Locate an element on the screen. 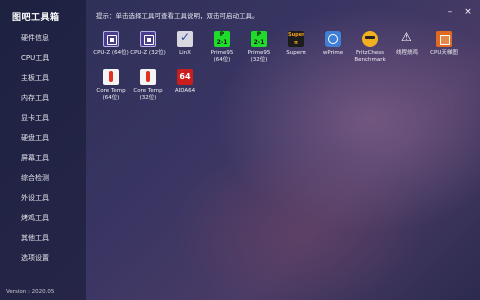 The height and width of the screenshot is (300, 480). tool-label: wPrime is located at coordinates (333, 53).